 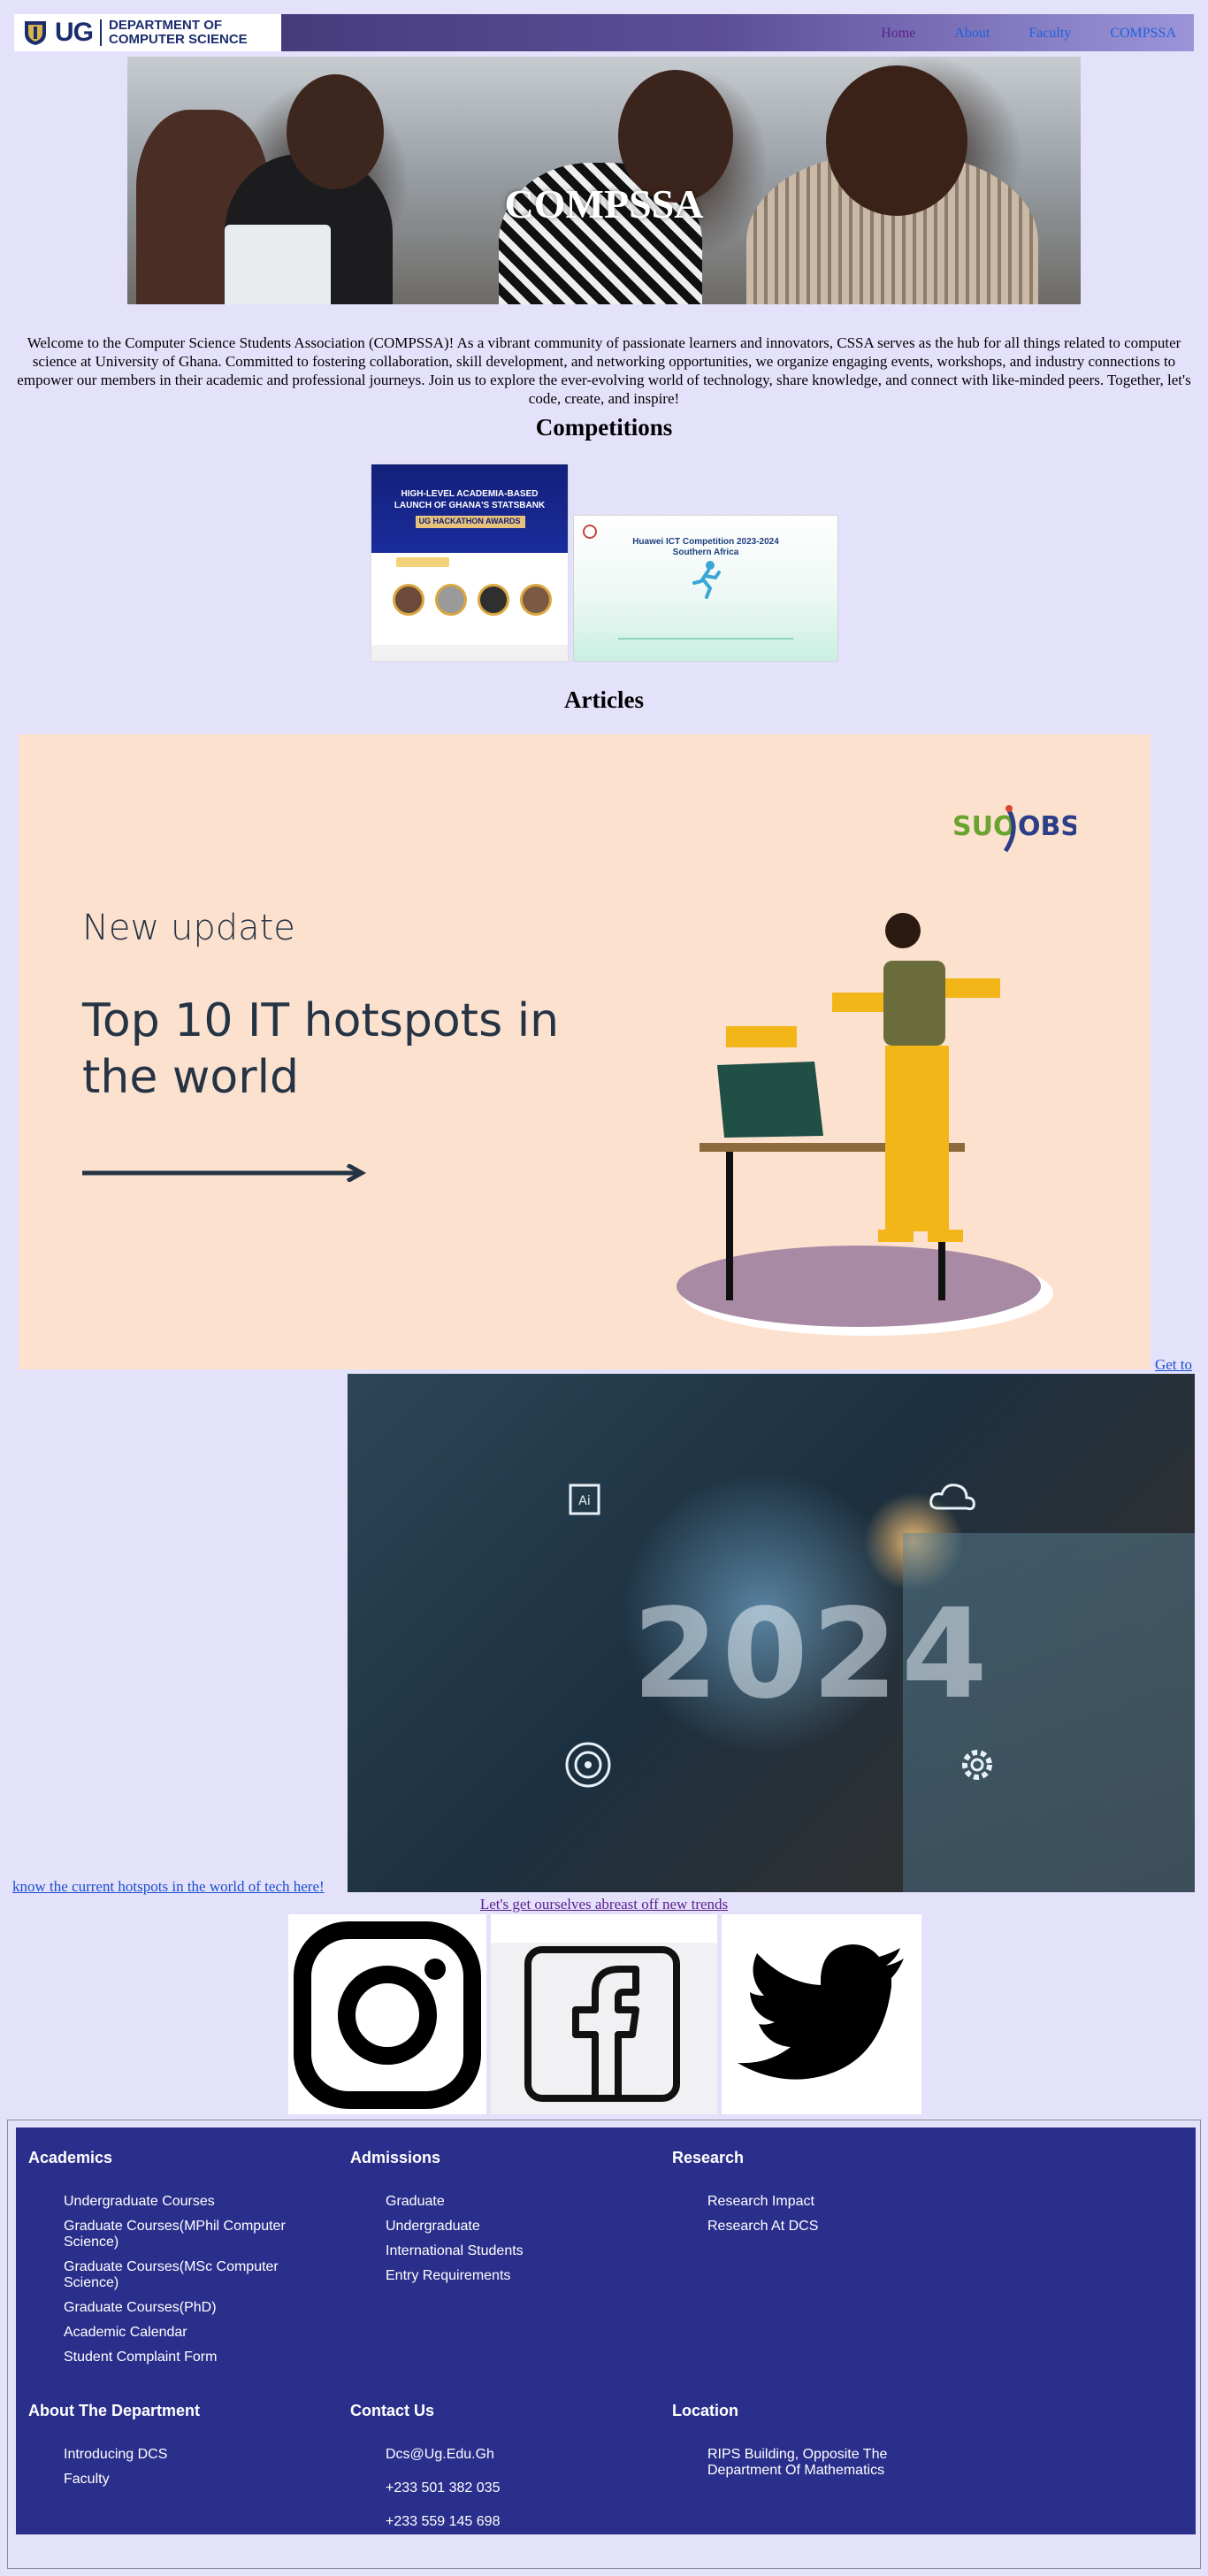 What do you see at coordinates (505, 2455) in the screenshot?
I see `footer-email: Dcs@Ug.Edu.Gh` at bounding box center [505, 2455].